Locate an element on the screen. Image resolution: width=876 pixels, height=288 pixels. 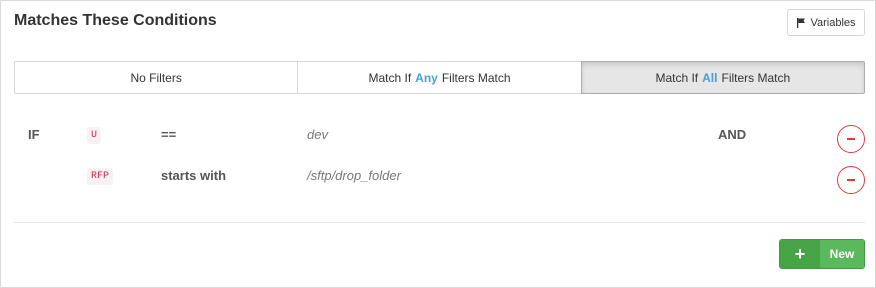
tab-match-all: Match If All Filters Match is located at coordinates (722, 77).